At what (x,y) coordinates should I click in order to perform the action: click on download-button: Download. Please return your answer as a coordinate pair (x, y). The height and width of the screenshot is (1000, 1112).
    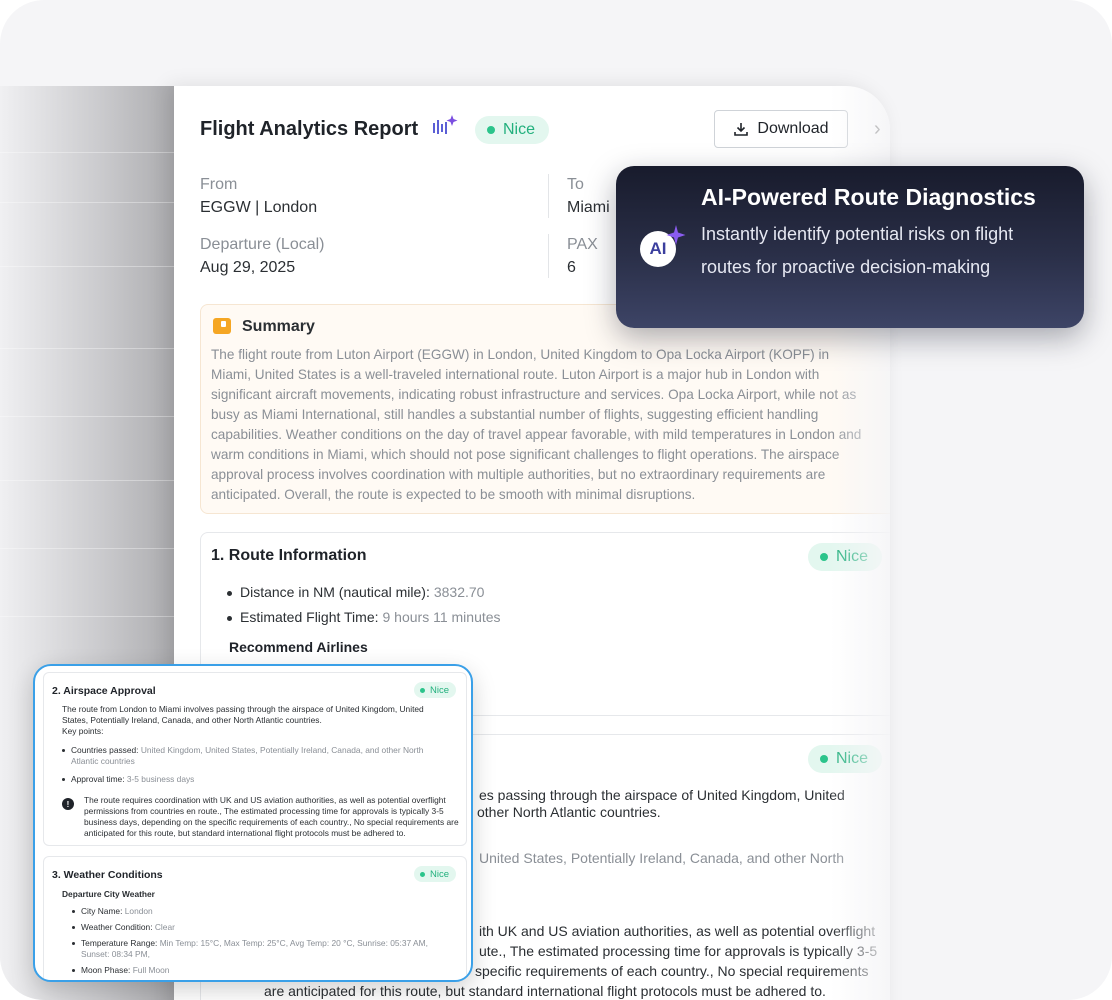
    Looking at the image, I should click on (781, 129).